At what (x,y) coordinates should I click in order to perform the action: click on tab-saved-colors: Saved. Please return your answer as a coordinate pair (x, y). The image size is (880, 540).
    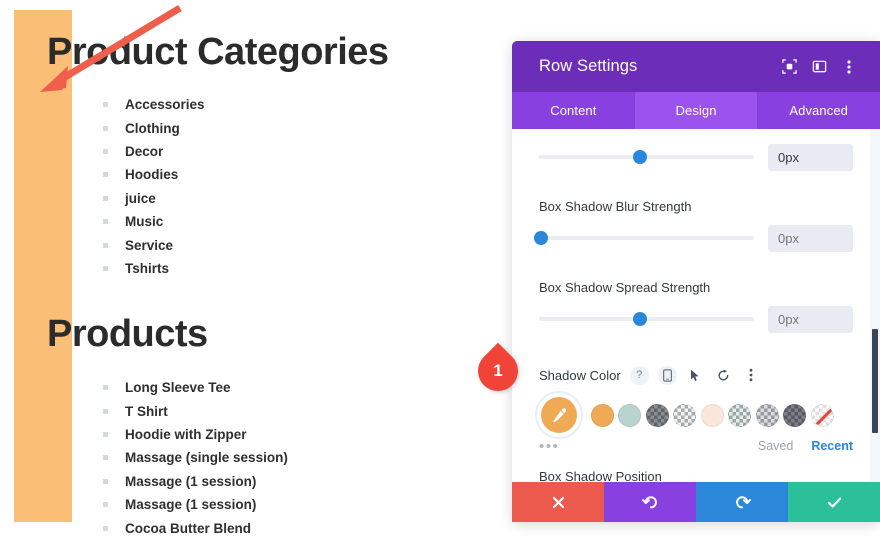
    Looking at the image, I should click on (775, 446).